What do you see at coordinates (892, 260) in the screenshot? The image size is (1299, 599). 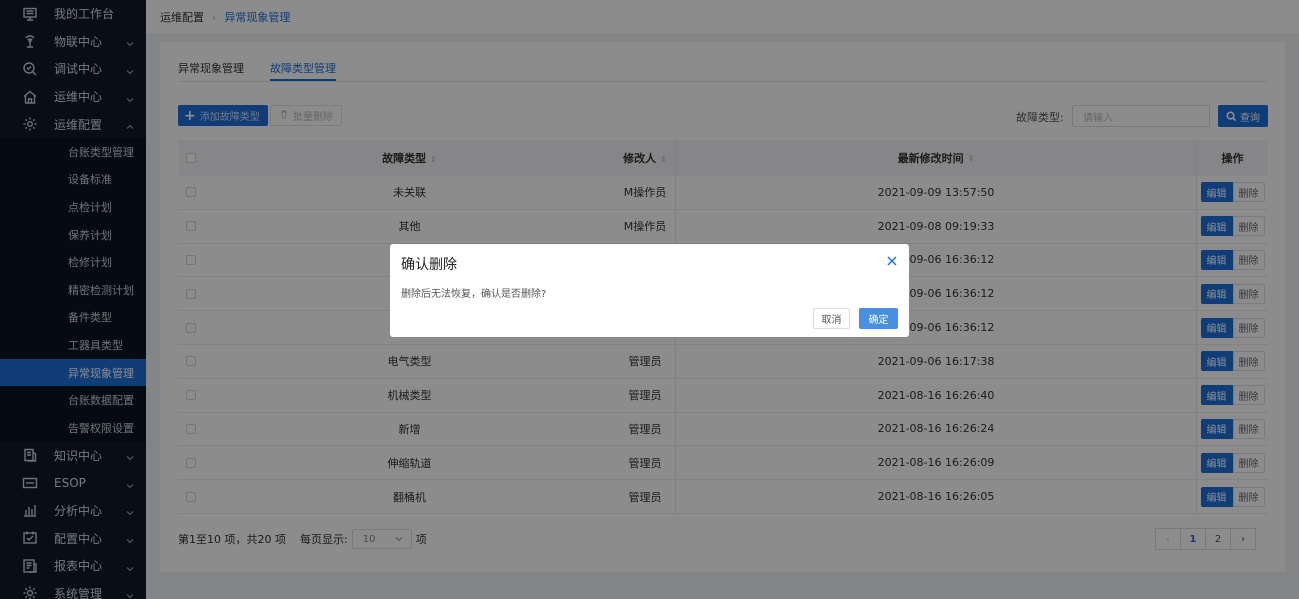 I see `close-icon` at bounding box center [892, 260].